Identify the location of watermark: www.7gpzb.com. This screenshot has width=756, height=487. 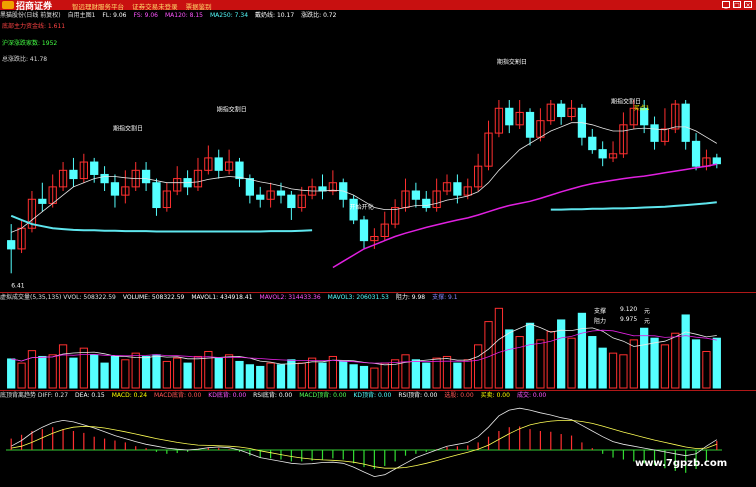
(681, 463).